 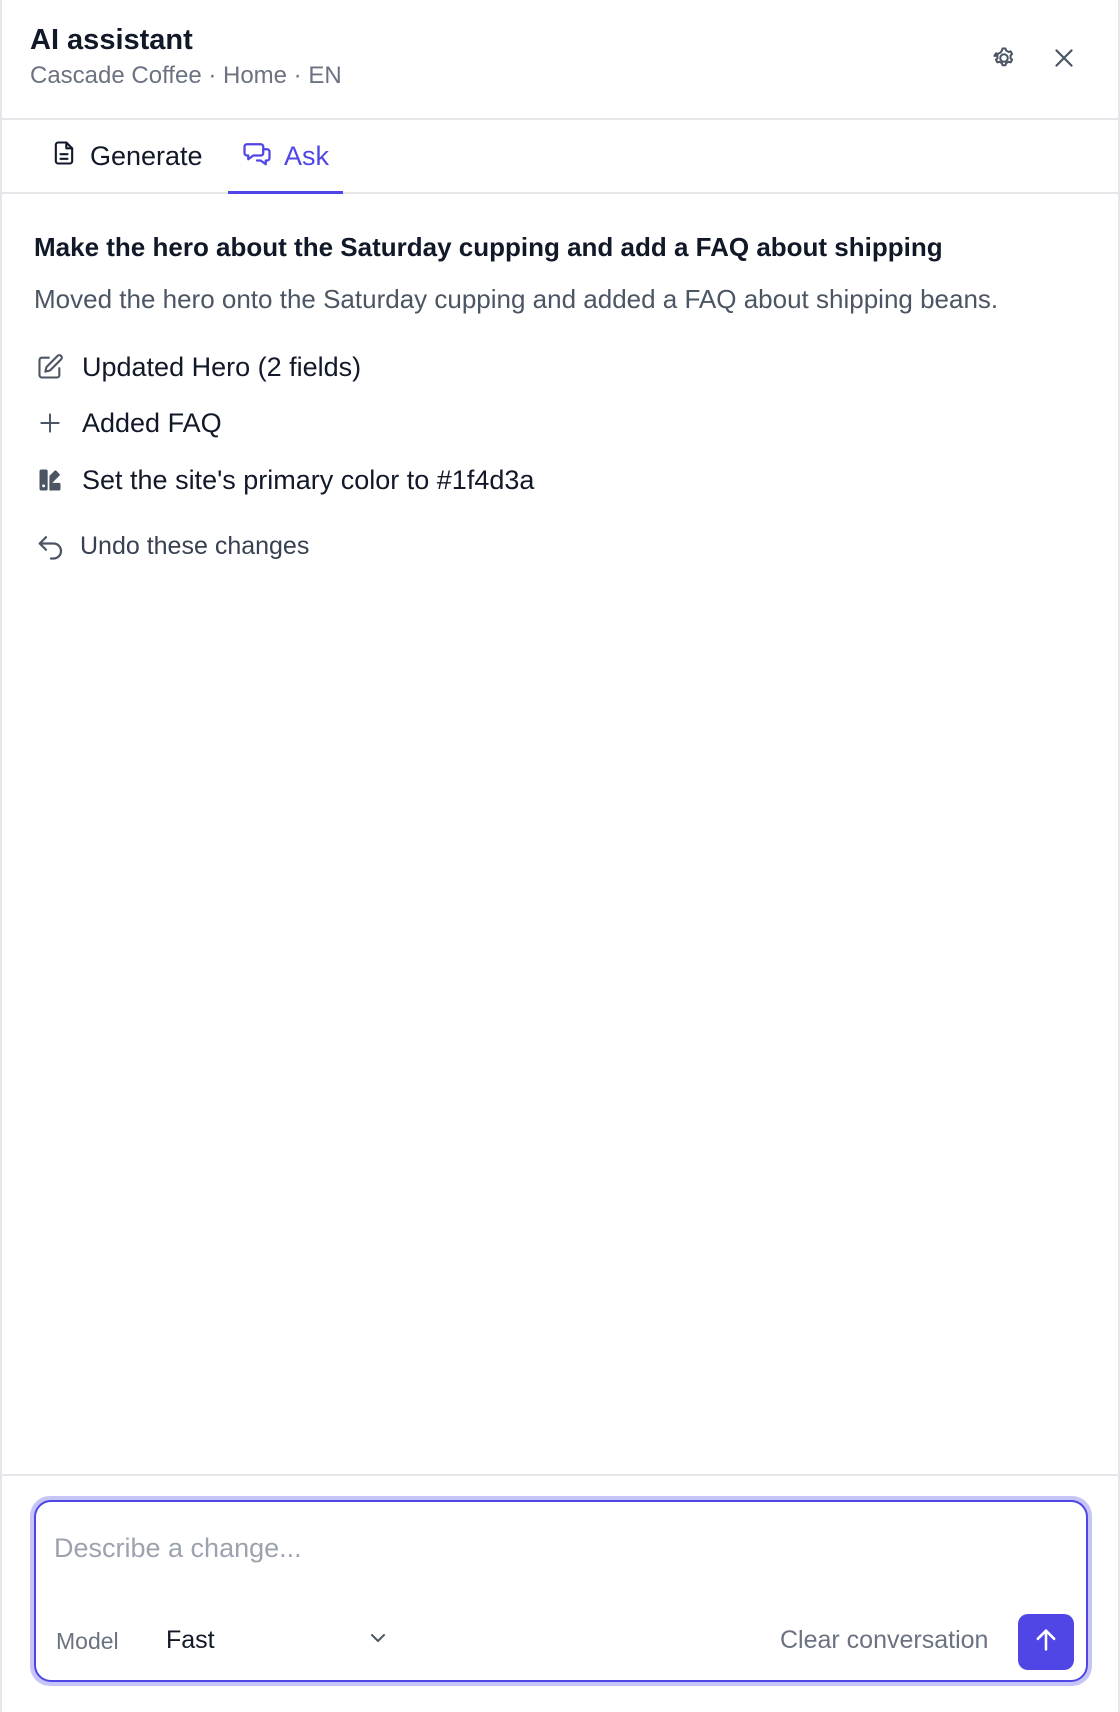 I want to click on change-item: Updated Hero (2 fields), so click(x=197, y=367).